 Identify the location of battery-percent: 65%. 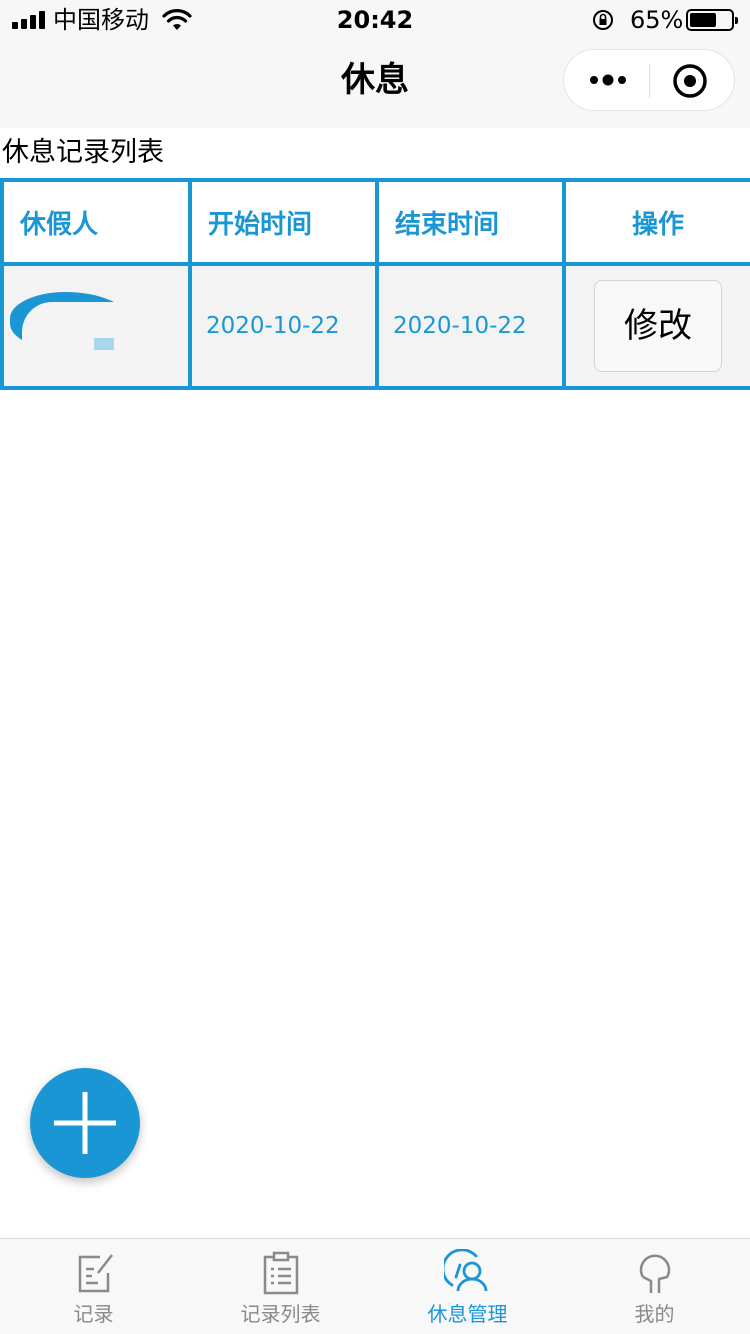
(657, 20).